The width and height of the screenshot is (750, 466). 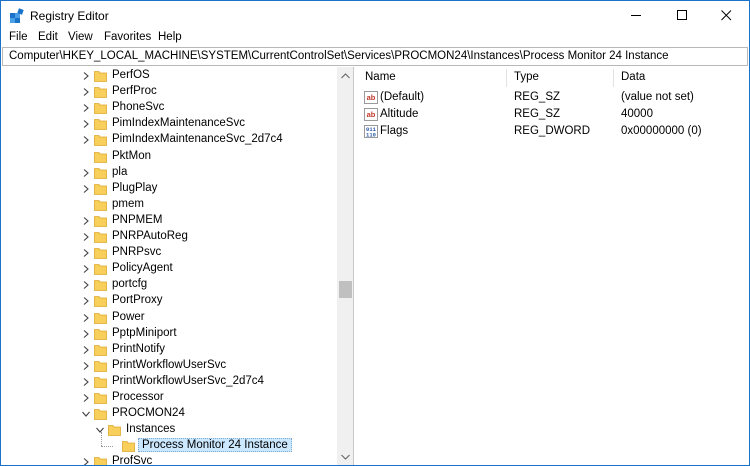 I want to click on tree-item-label: PptpMiniport, so click(x=144, y=333).